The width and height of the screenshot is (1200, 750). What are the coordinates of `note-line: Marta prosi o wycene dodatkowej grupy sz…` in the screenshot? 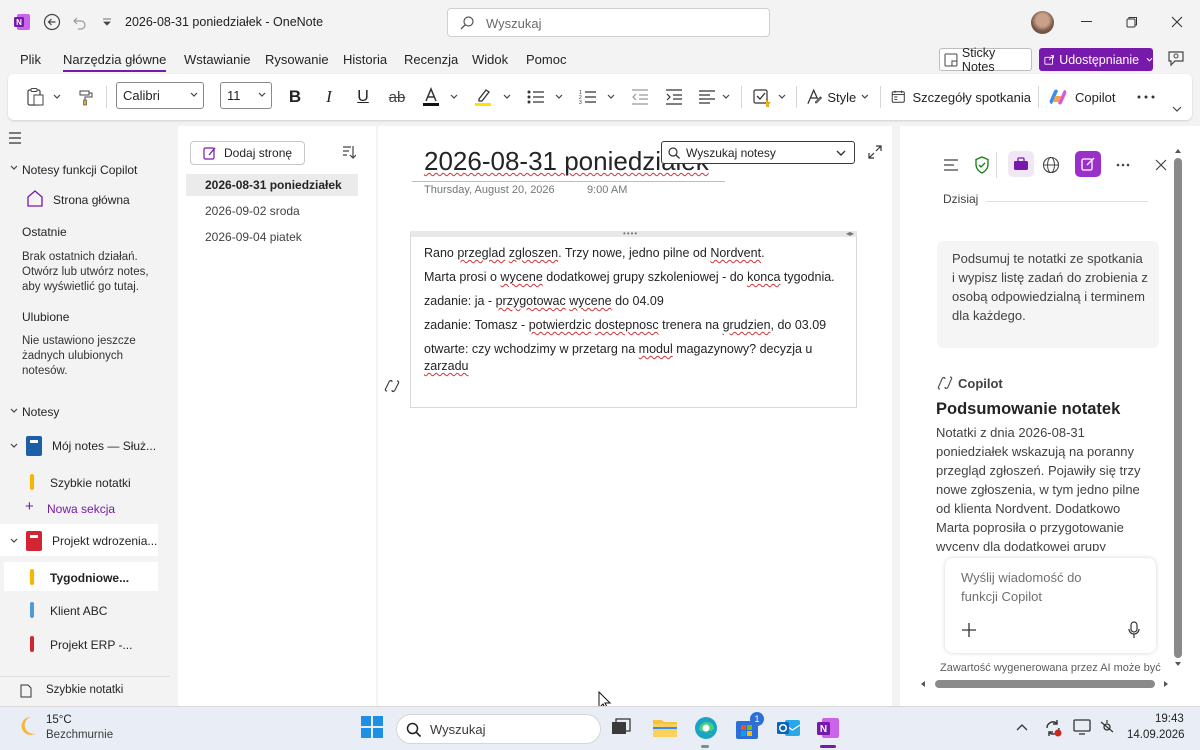 It's located at (629, 277).